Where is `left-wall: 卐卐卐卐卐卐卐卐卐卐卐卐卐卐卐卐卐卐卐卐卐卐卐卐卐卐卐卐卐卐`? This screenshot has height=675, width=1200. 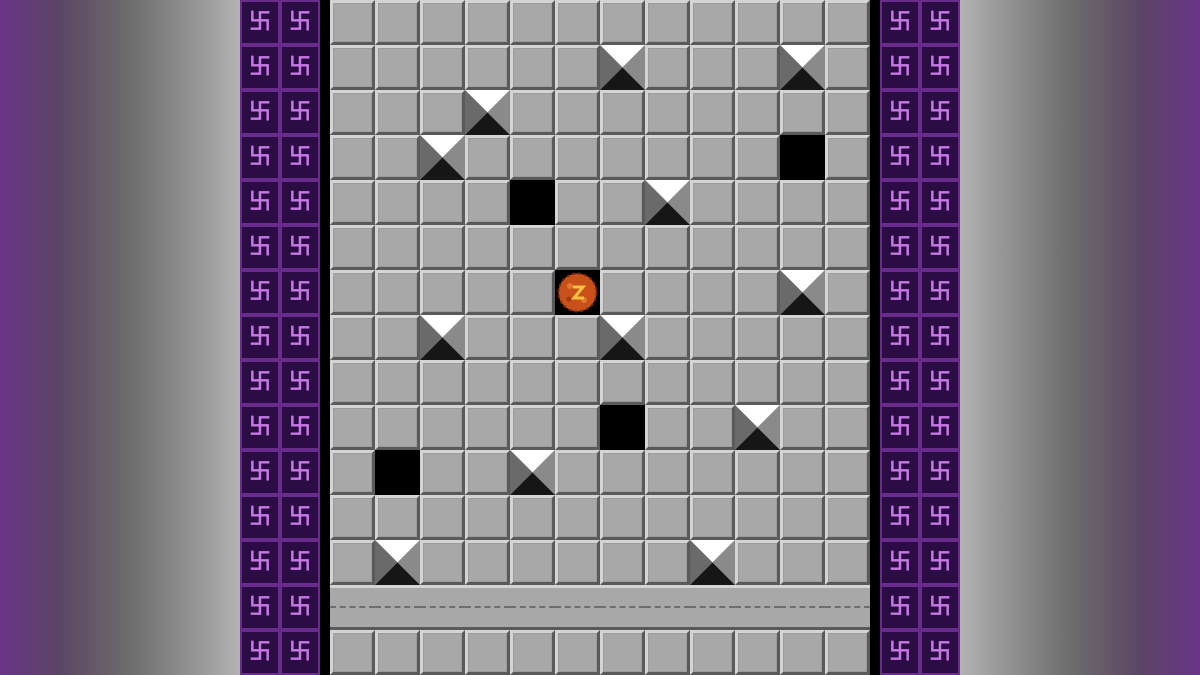 left-wall: 卐卐卐卐卐卐卐卐卐卐卐卐卐卐卐卐卐卐卐卐卐卐卐卐卐卐卐卐卐卐 is located at coordinates (280, 337).